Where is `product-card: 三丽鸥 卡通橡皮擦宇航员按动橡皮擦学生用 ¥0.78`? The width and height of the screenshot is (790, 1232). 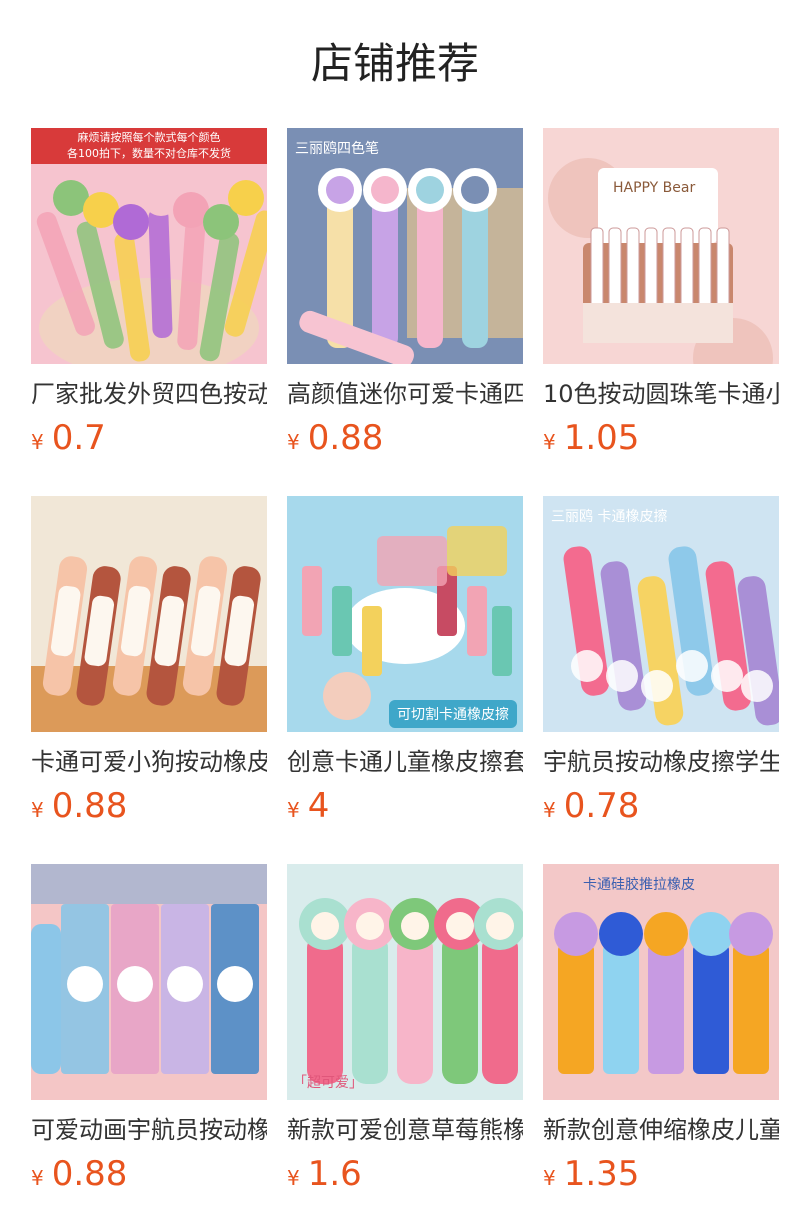 product-card: 三丽鸥 卡通橡皮擦宇航员按动橡皮擦学生用 ¥0.78 is located at coordinates (661, 680).